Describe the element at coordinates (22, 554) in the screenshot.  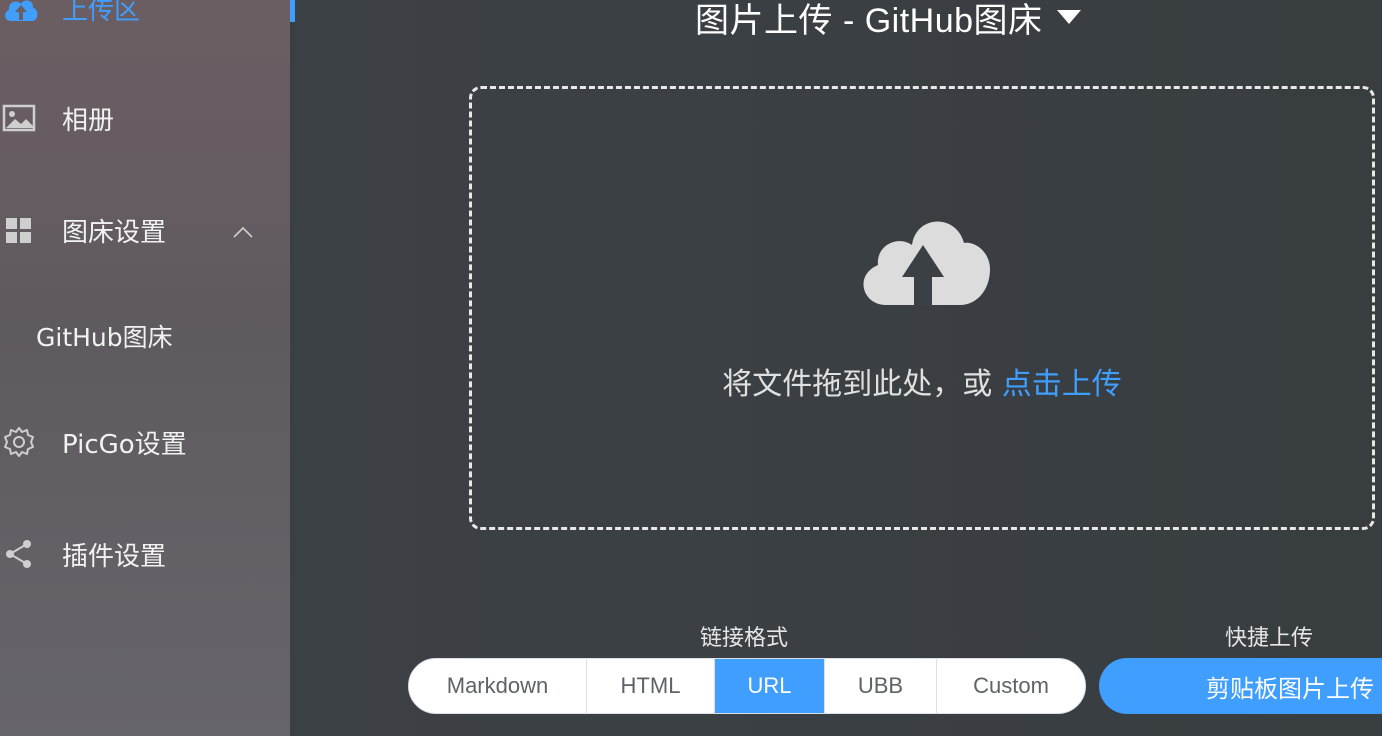
I see `share-icon` at that location.